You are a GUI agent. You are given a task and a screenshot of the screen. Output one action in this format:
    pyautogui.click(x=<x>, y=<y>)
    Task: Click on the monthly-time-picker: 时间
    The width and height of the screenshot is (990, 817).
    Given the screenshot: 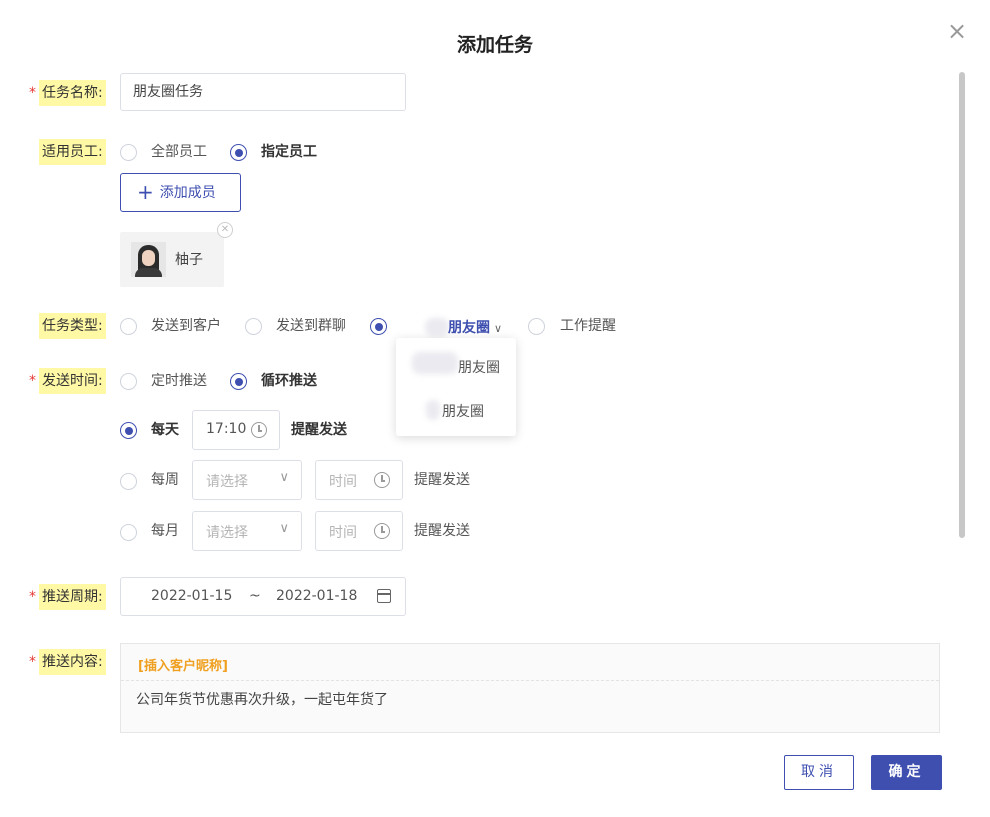 What is the action you would take?
    pyautogui.click(x=359, y=531)
    